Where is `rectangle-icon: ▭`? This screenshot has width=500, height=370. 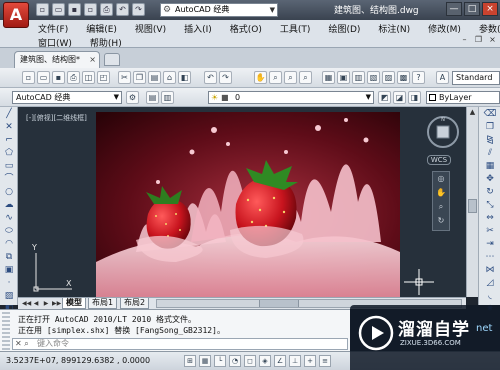 rectangle-icon: ▭ is located at coordinates (9, 166).